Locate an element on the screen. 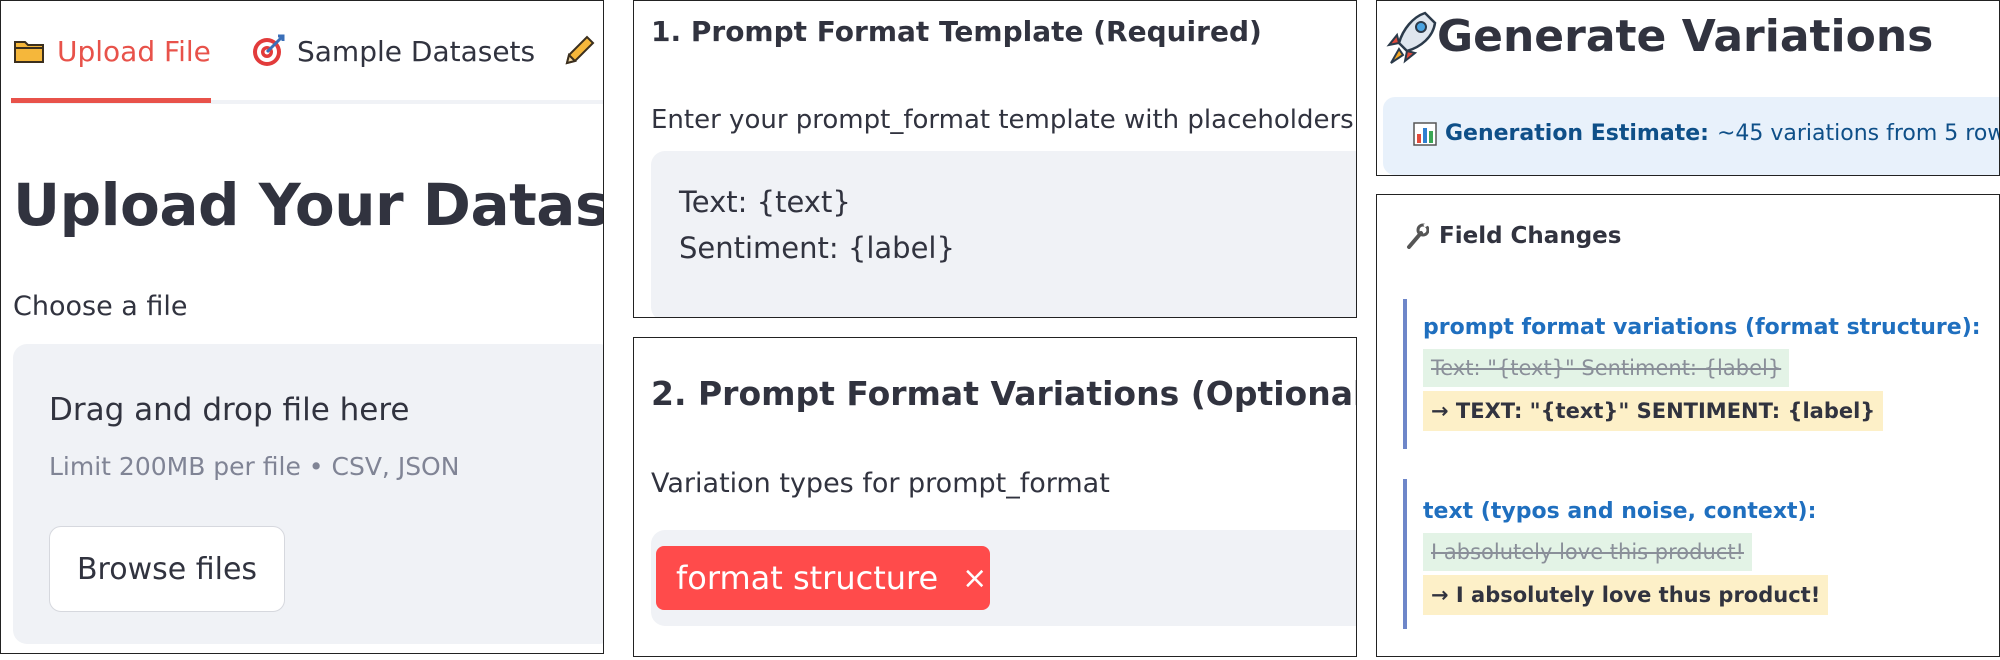 The width and height of the screenshot is (2000, 660). selected-variation-chip: format structure × is located at coordinates (823, 578).